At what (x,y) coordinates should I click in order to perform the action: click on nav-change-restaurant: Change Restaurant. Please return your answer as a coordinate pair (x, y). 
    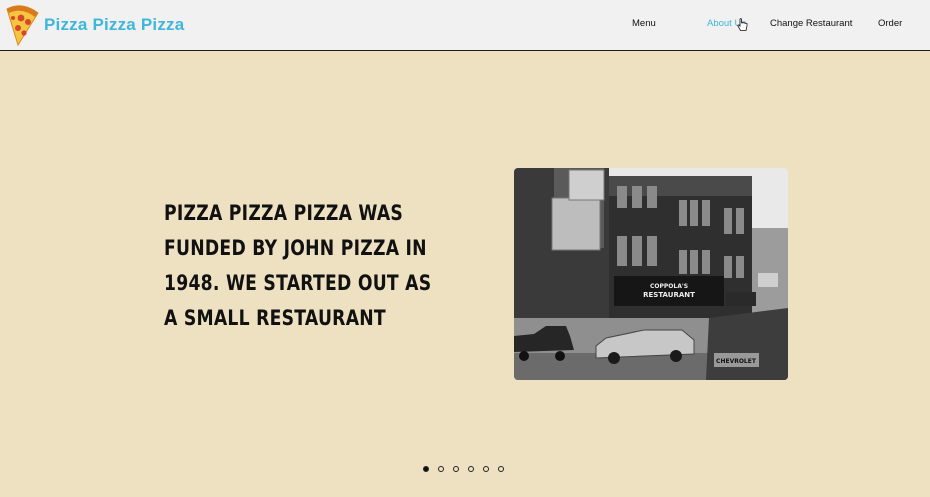
    Looking at the image, I should click on (811, 23).